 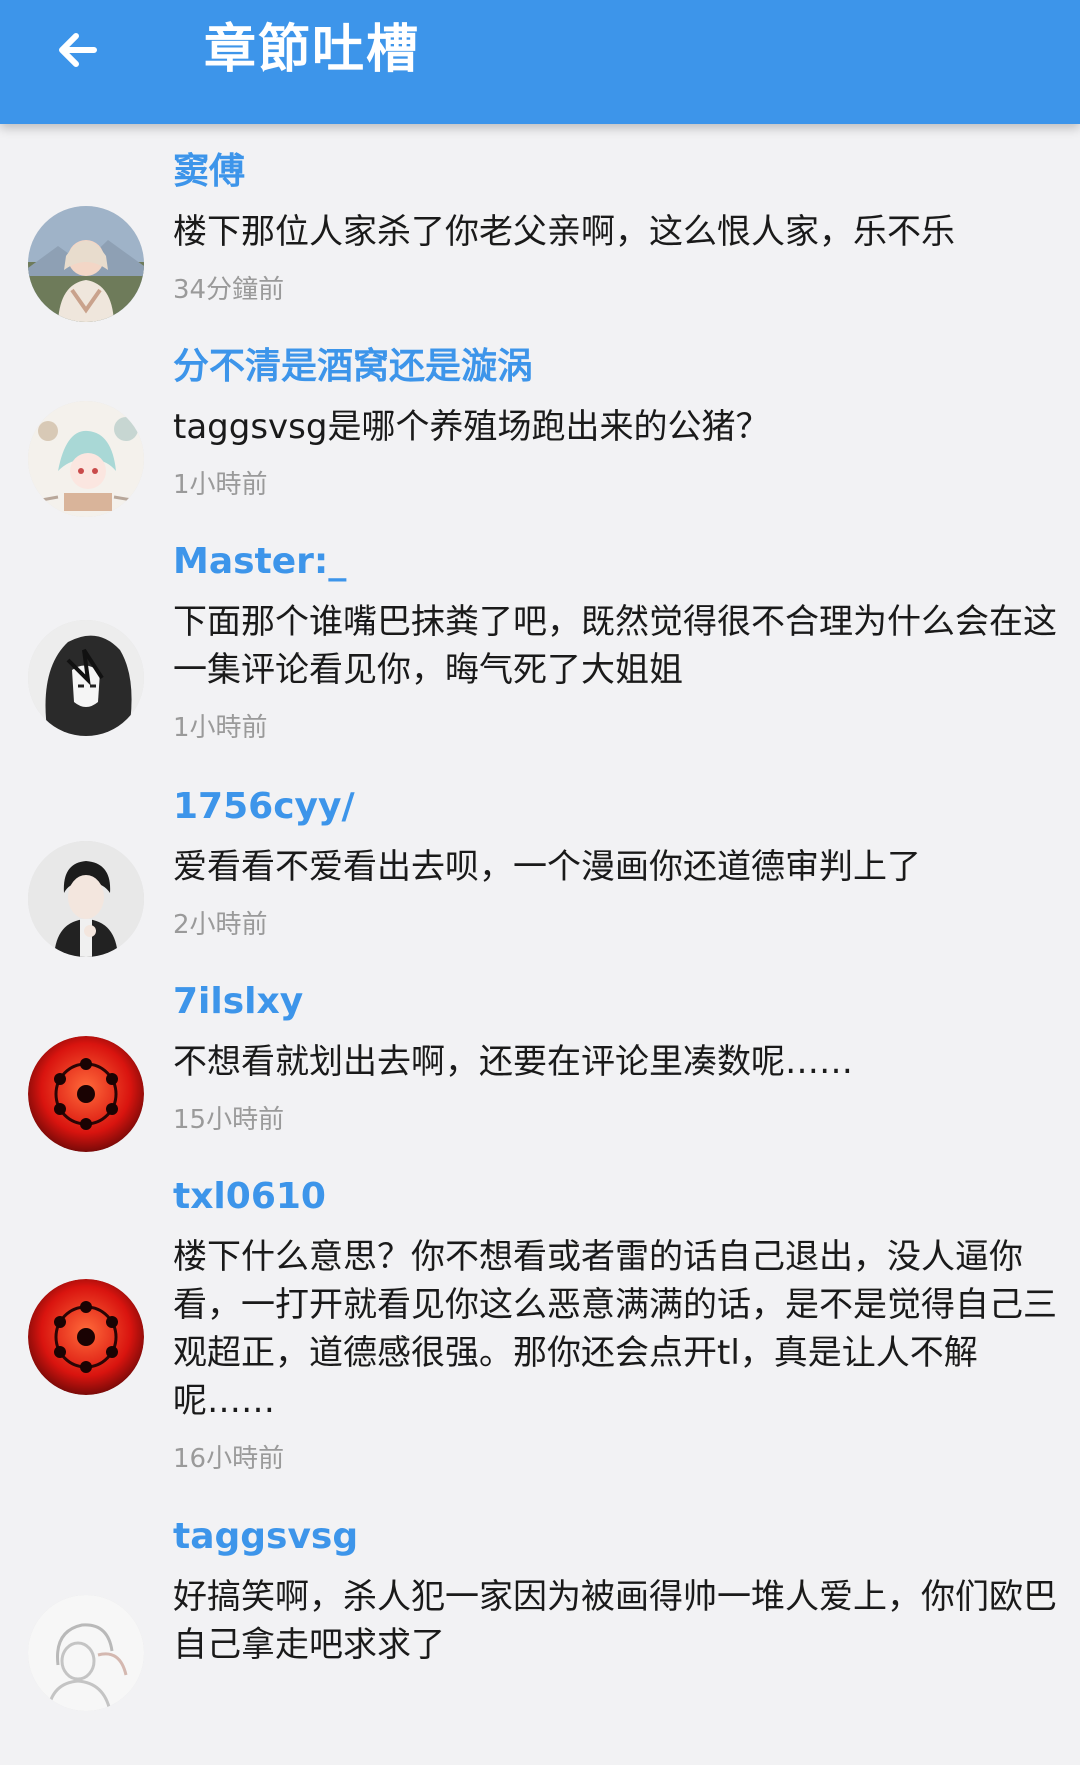 I want to click on comment-timestamp: 2小時前, so click(x=220, y=925).